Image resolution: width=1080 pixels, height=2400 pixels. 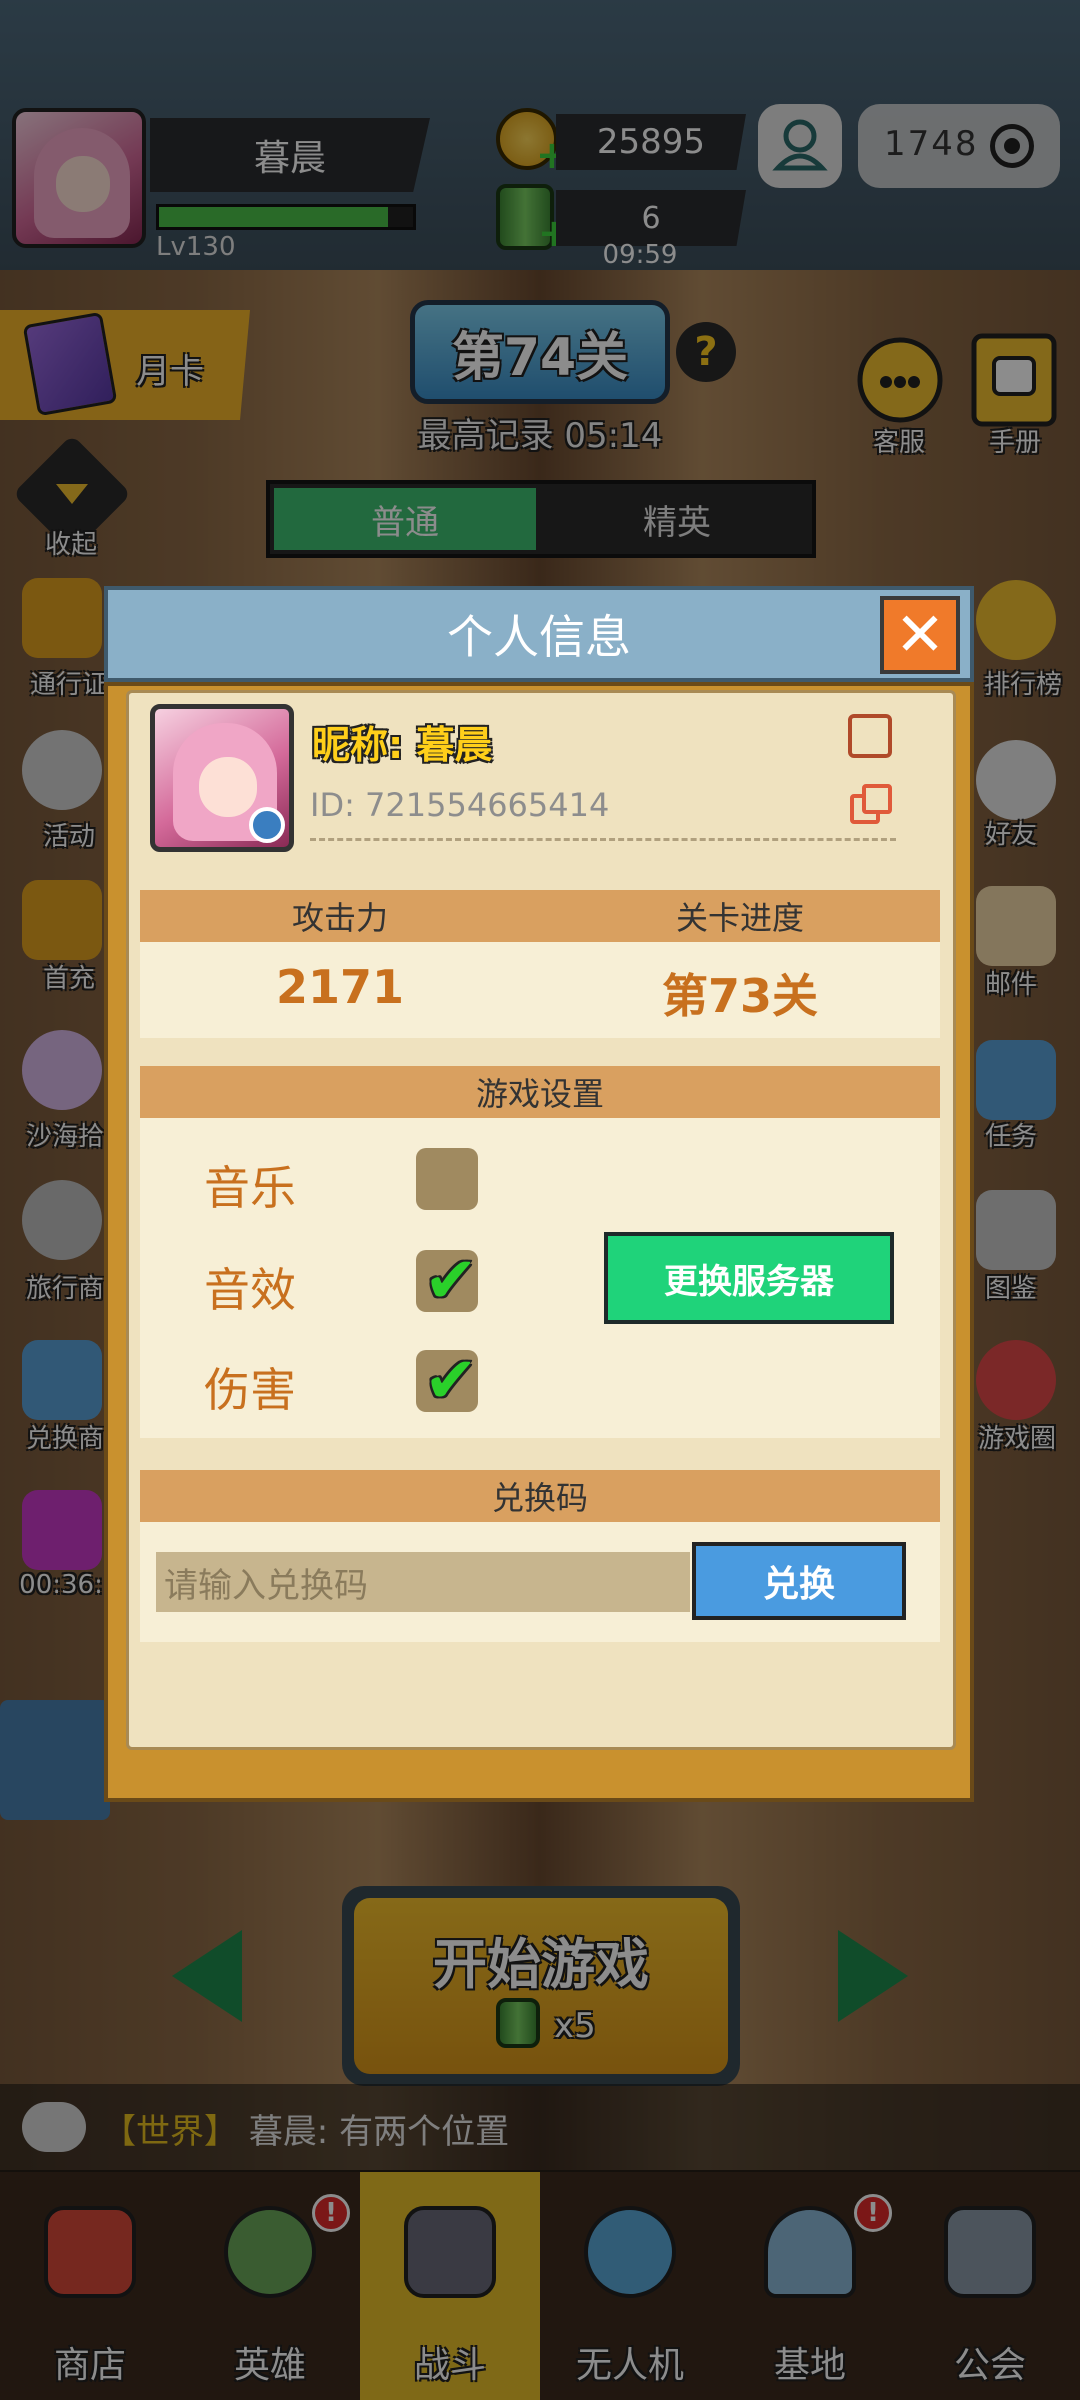 I want to click on stats-header-row: 攻击力 关卡进度, so click(x=540, y=916).